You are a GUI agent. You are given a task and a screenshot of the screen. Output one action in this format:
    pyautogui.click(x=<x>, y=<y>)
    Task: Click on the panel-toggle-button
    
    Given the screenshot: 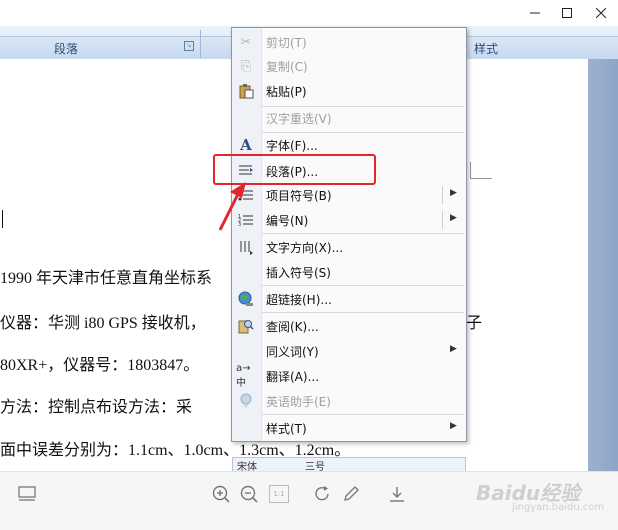 What is the action you would take?
    pyautogui.click(x=27, y=494)
    